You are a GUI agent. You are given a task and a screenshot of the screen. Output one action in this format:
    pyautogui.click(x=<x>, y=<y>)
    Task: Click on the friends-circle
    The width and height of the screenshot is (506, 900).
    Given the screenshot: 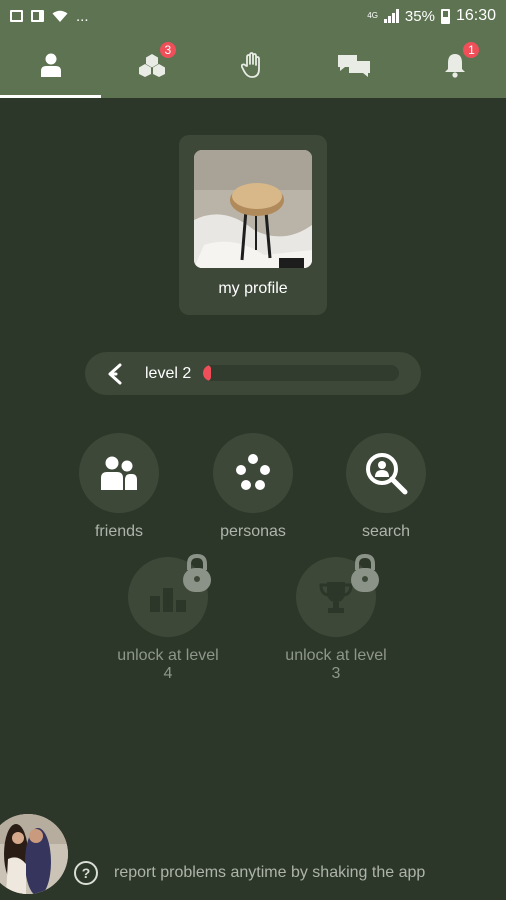 What is the action you would take?
    pyautogui.click(x=119, y=473)
    